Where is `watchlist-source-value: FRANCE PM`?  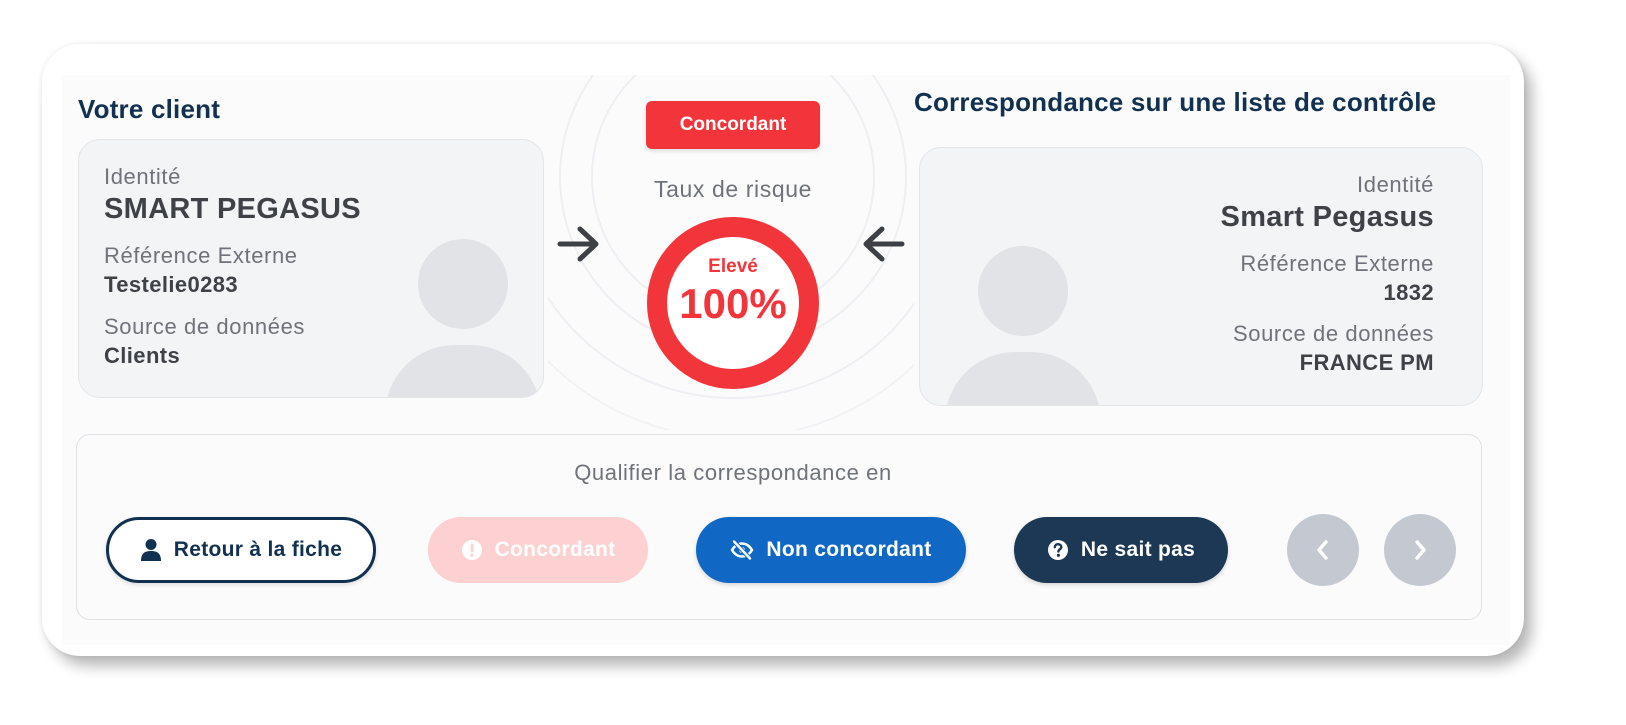 watchlist-source-value: FRANCE PM is located at coordinates (1366, 362).